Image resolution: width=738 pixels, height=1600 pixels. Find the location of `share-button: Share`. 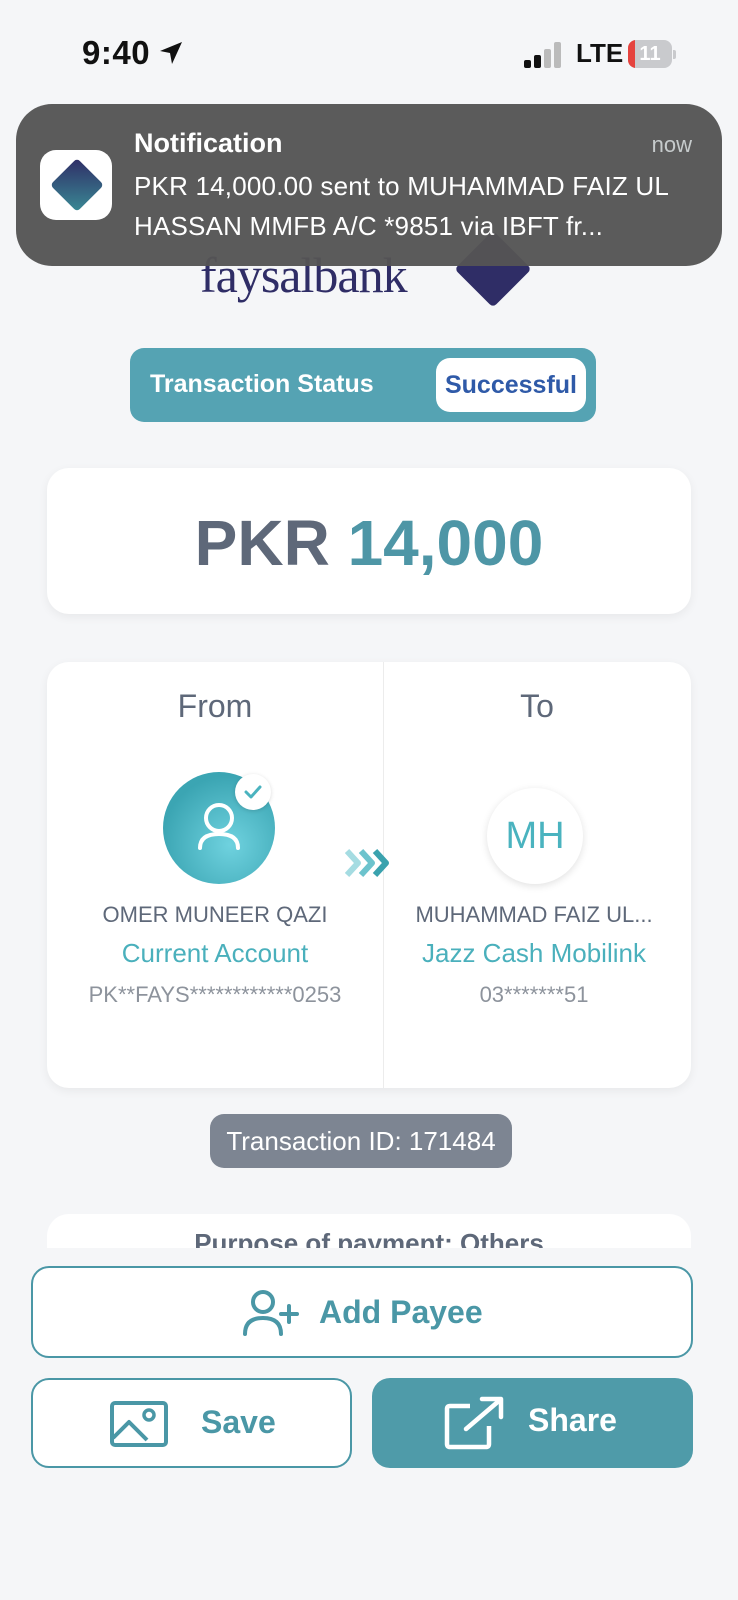

share-button: Share is located at coordinates (532, 1423).